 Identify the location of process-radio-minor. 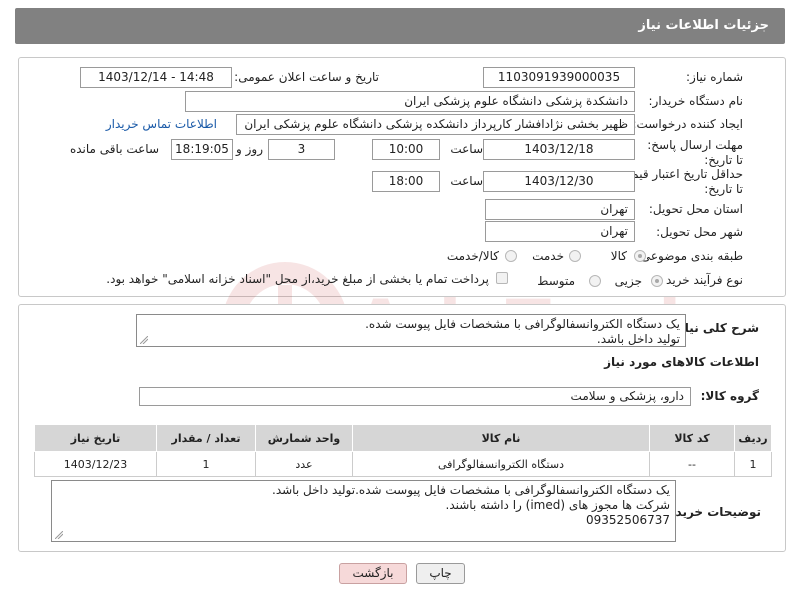
(657, 281).